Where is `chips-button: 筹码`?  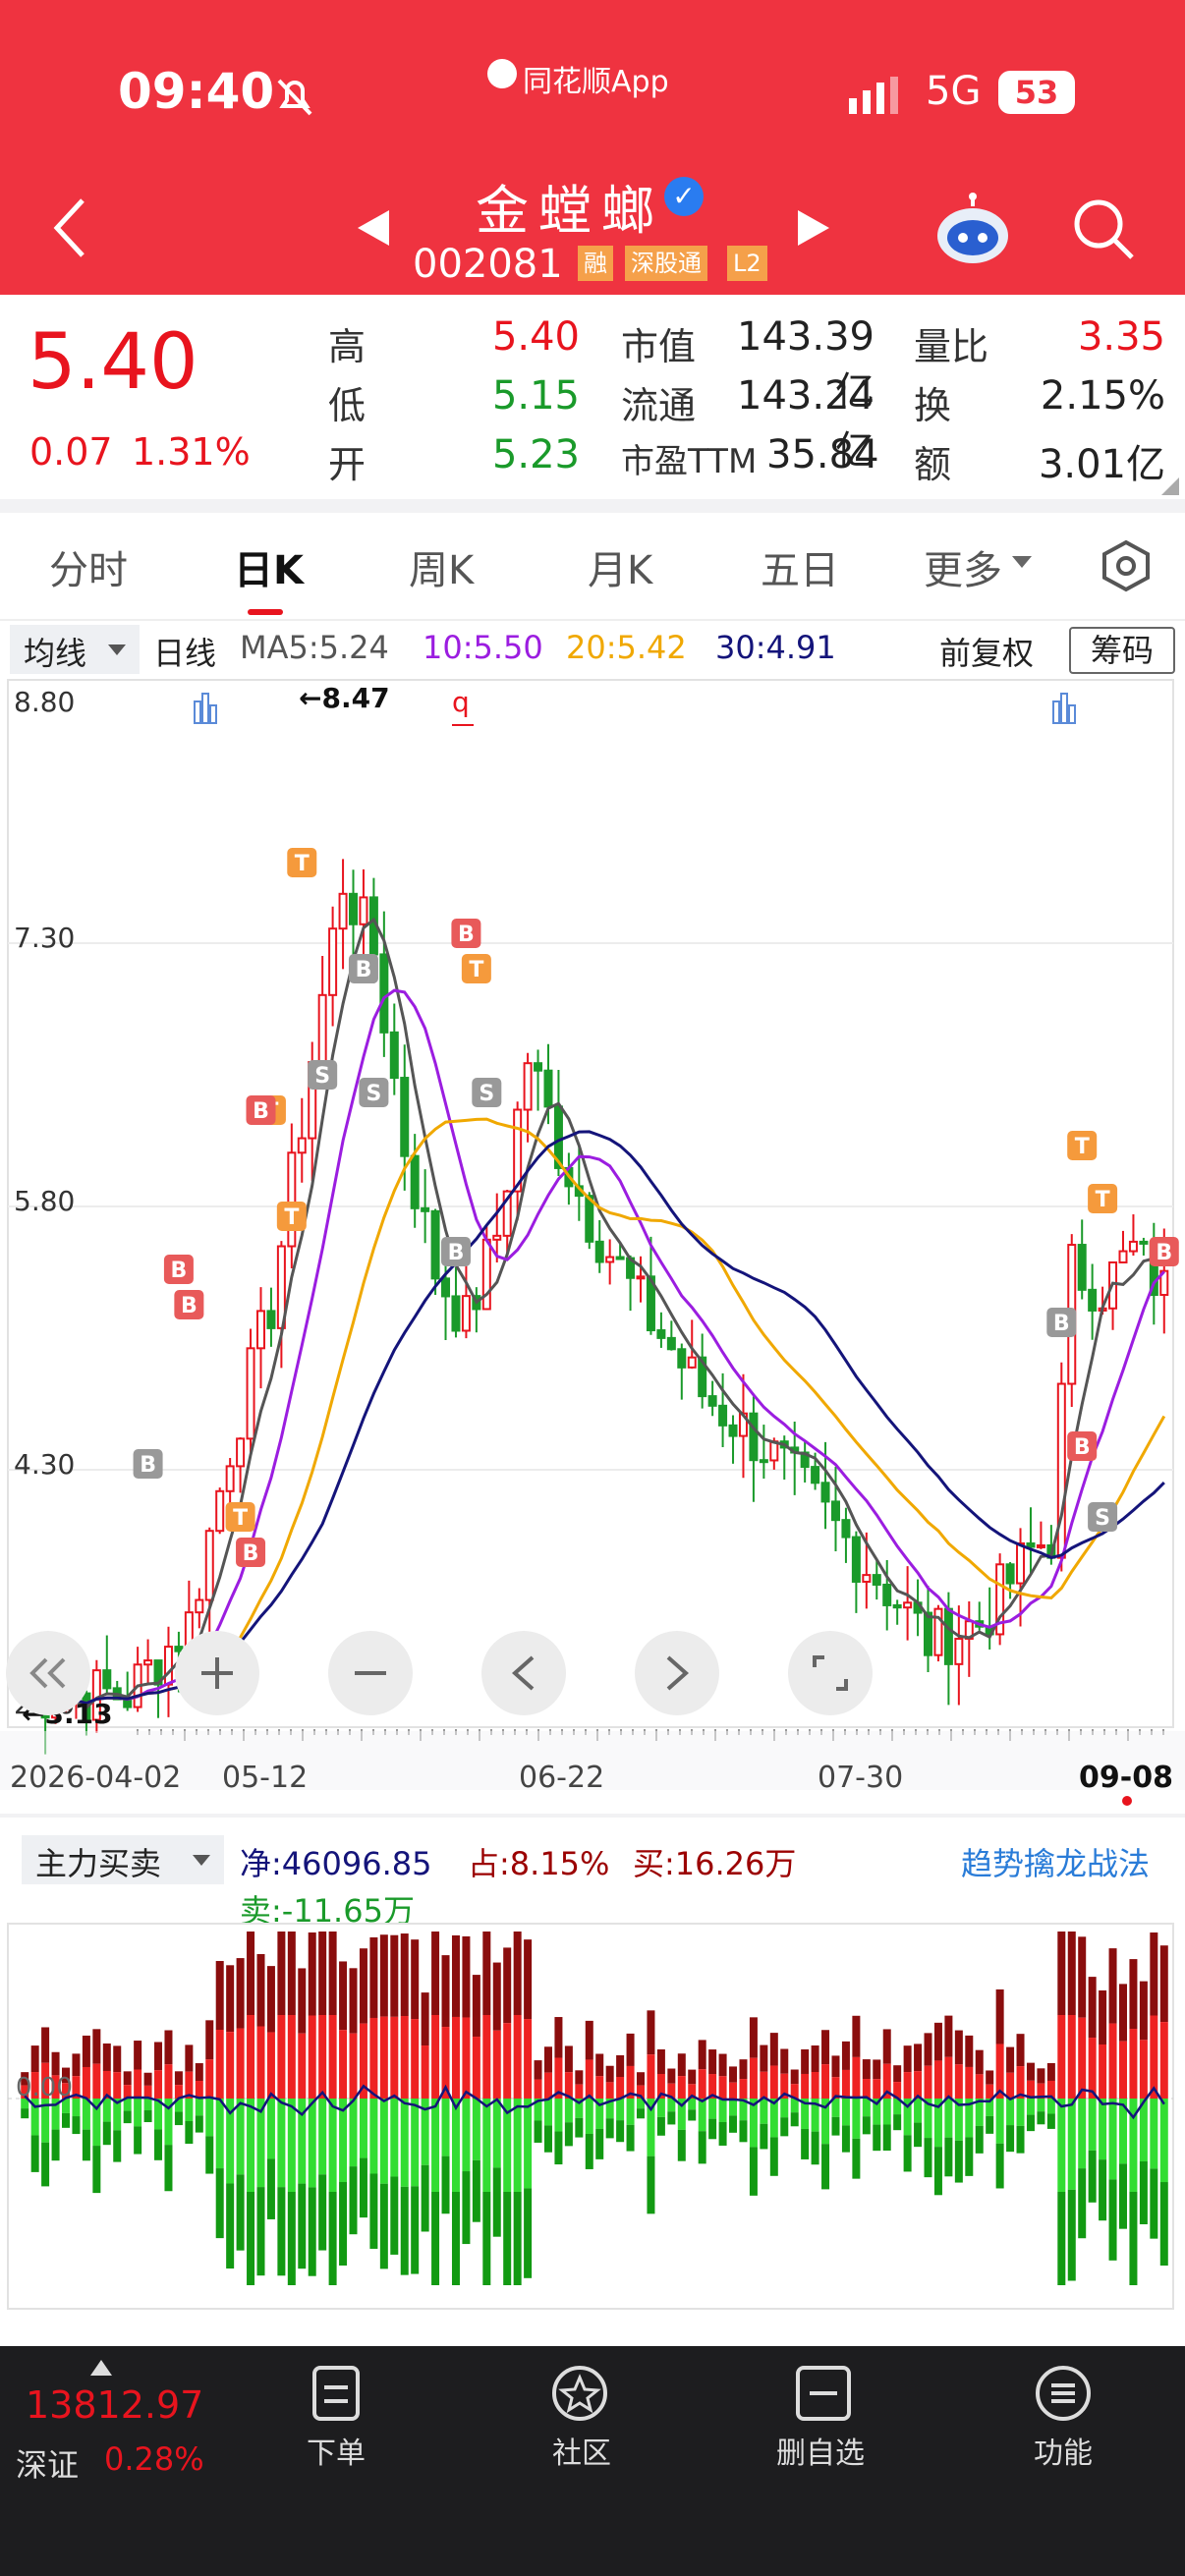
chips-button: 筹码 is located at coordinates (1122, 650).